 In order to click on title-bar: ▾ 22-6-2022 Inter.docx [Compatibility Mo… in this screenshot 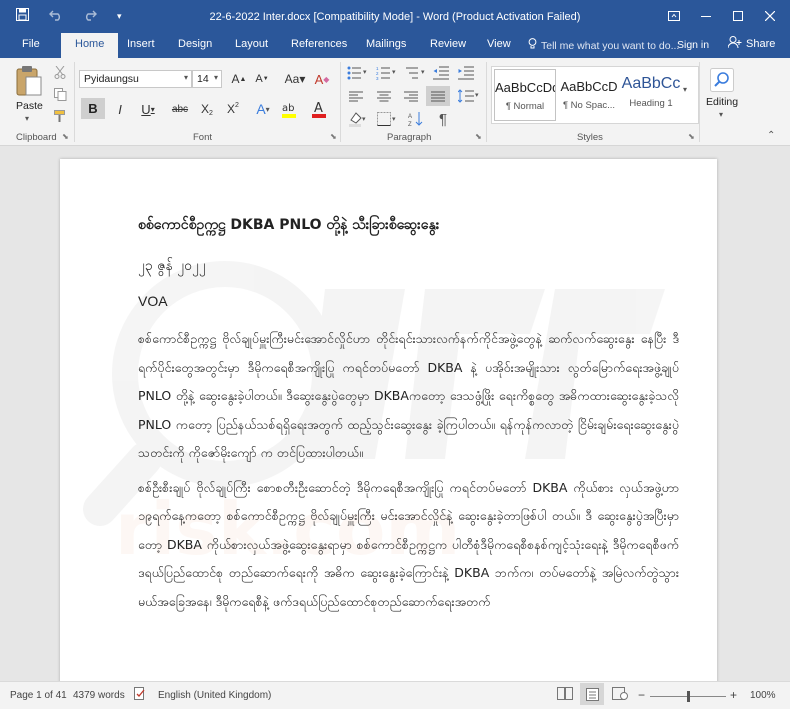, I will do `click(395, 16)`.